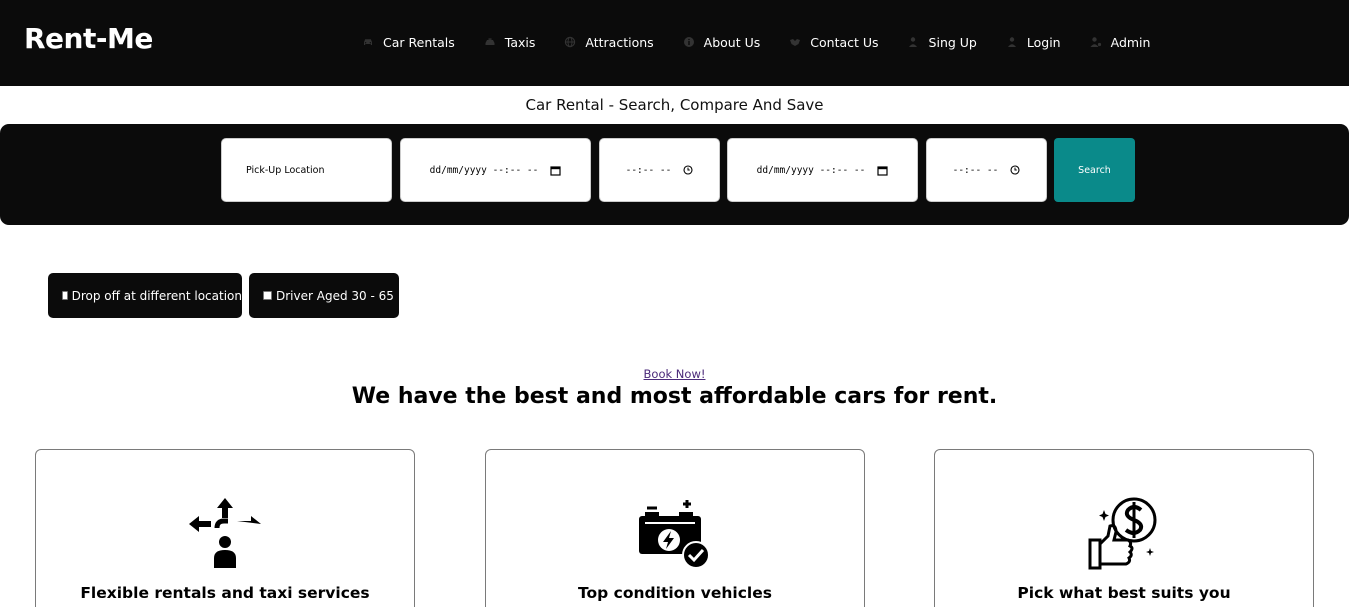 The width and height of the screenshot is (1349, 607). Describe the element at coordinates (648, 170) in the screenshot. I see `pickup-time-value: --:-- --` at that location.